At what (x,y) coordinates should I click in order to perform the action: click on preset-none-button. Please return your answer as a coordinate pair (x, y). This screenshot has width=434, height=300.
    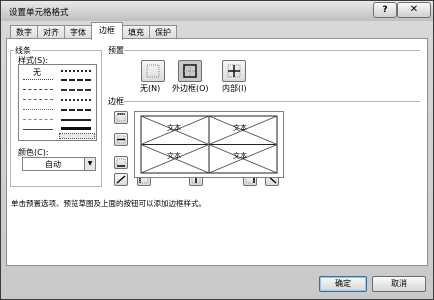
    Looking at the image, I should click on (153, 71).